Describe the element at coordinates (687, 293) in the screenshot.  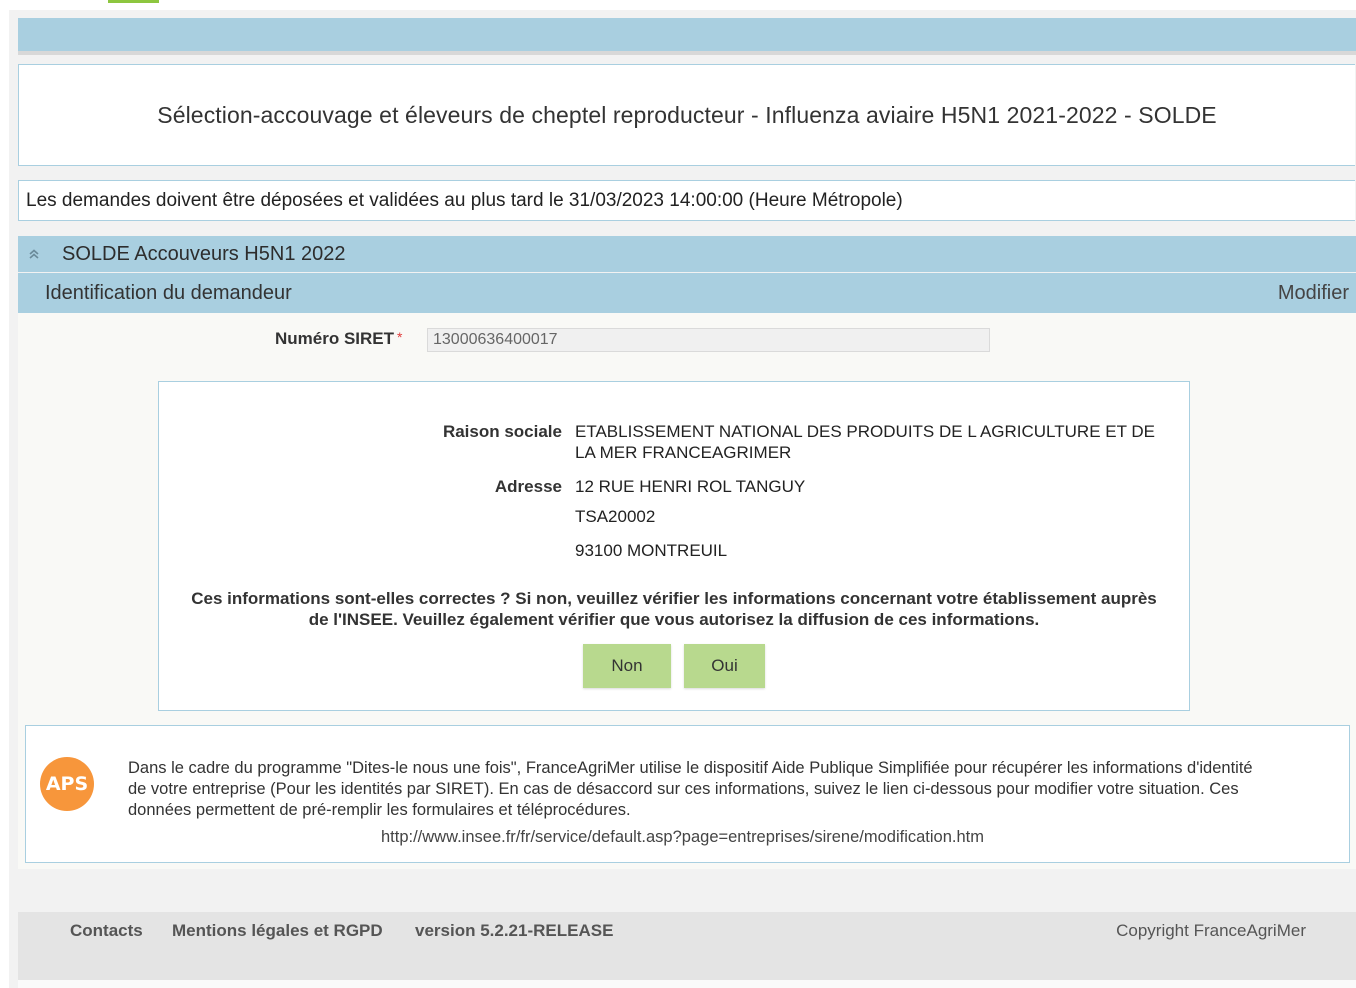
I see `subsection-header: Identification du demandeur Modifier` at that location.